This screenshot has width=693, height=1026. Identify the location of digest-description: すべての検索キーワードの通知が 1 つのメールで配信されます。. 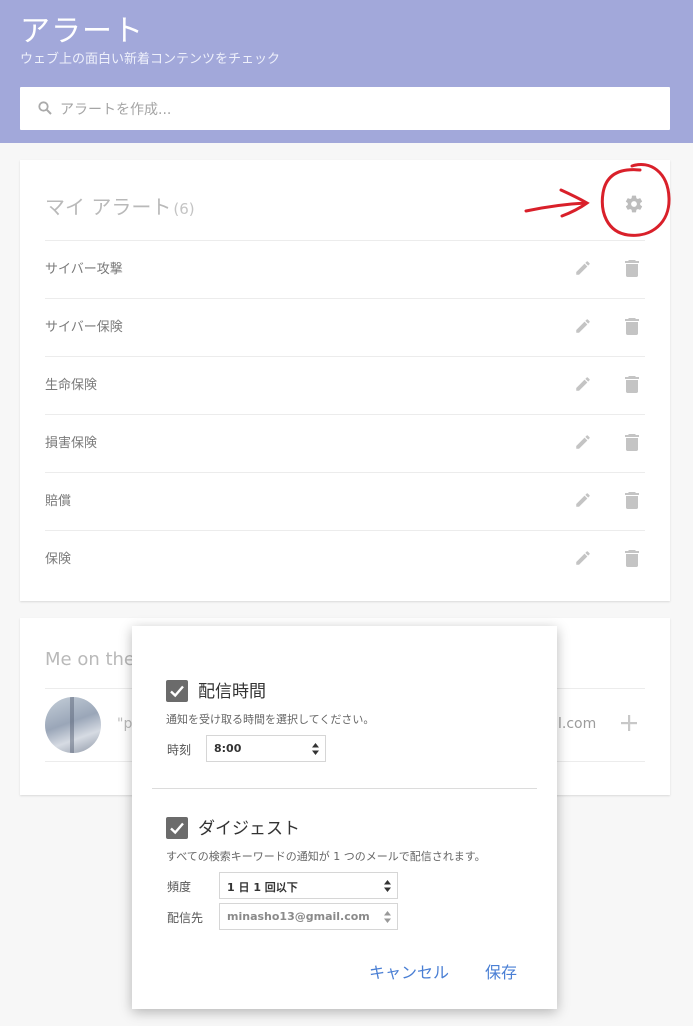
(326, 856).